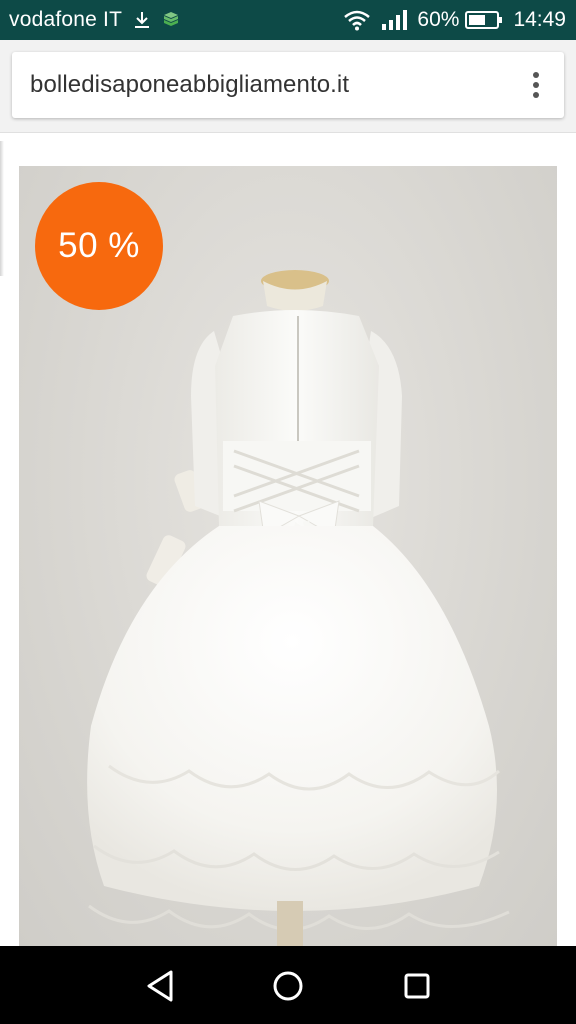 The width and height of the screenshot is (576, 1024). Describe the element at coordinates (539, 19) in the screenshot. I see `clock: 14:49` at that location.